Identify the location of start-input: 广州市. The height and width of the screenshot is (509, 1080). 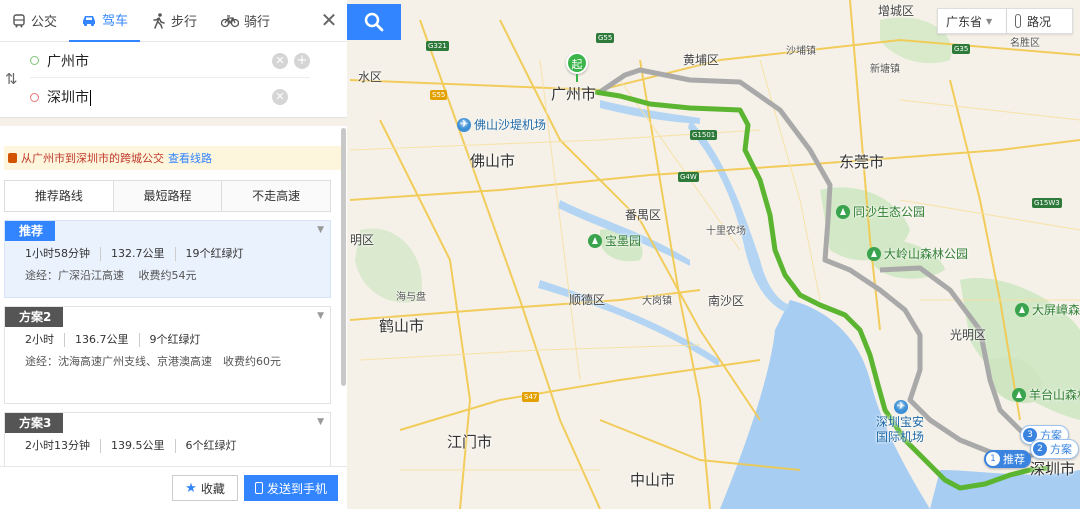
(159, 61).